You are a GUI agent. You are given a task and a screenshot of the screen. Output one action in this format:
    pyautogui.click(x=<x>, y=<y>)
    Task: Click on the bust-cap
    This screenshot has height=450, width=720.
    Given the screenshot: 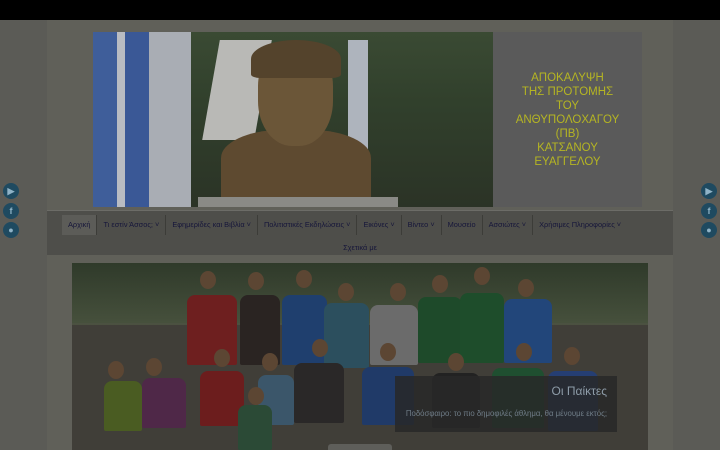 What is the action you would take?
    pyautogui.click(x=296, y=59)
    